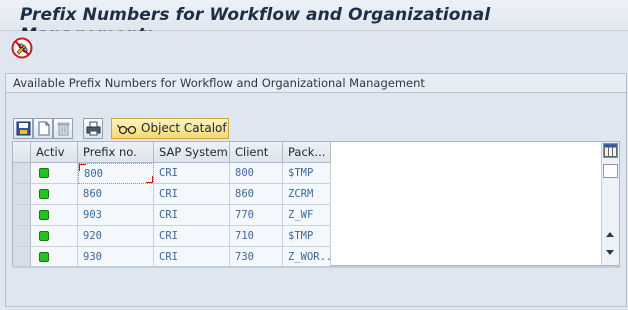  Describe the element at coordinates (307, 215) in the screenshot. I see `package-cell: Z_WF` at that location.